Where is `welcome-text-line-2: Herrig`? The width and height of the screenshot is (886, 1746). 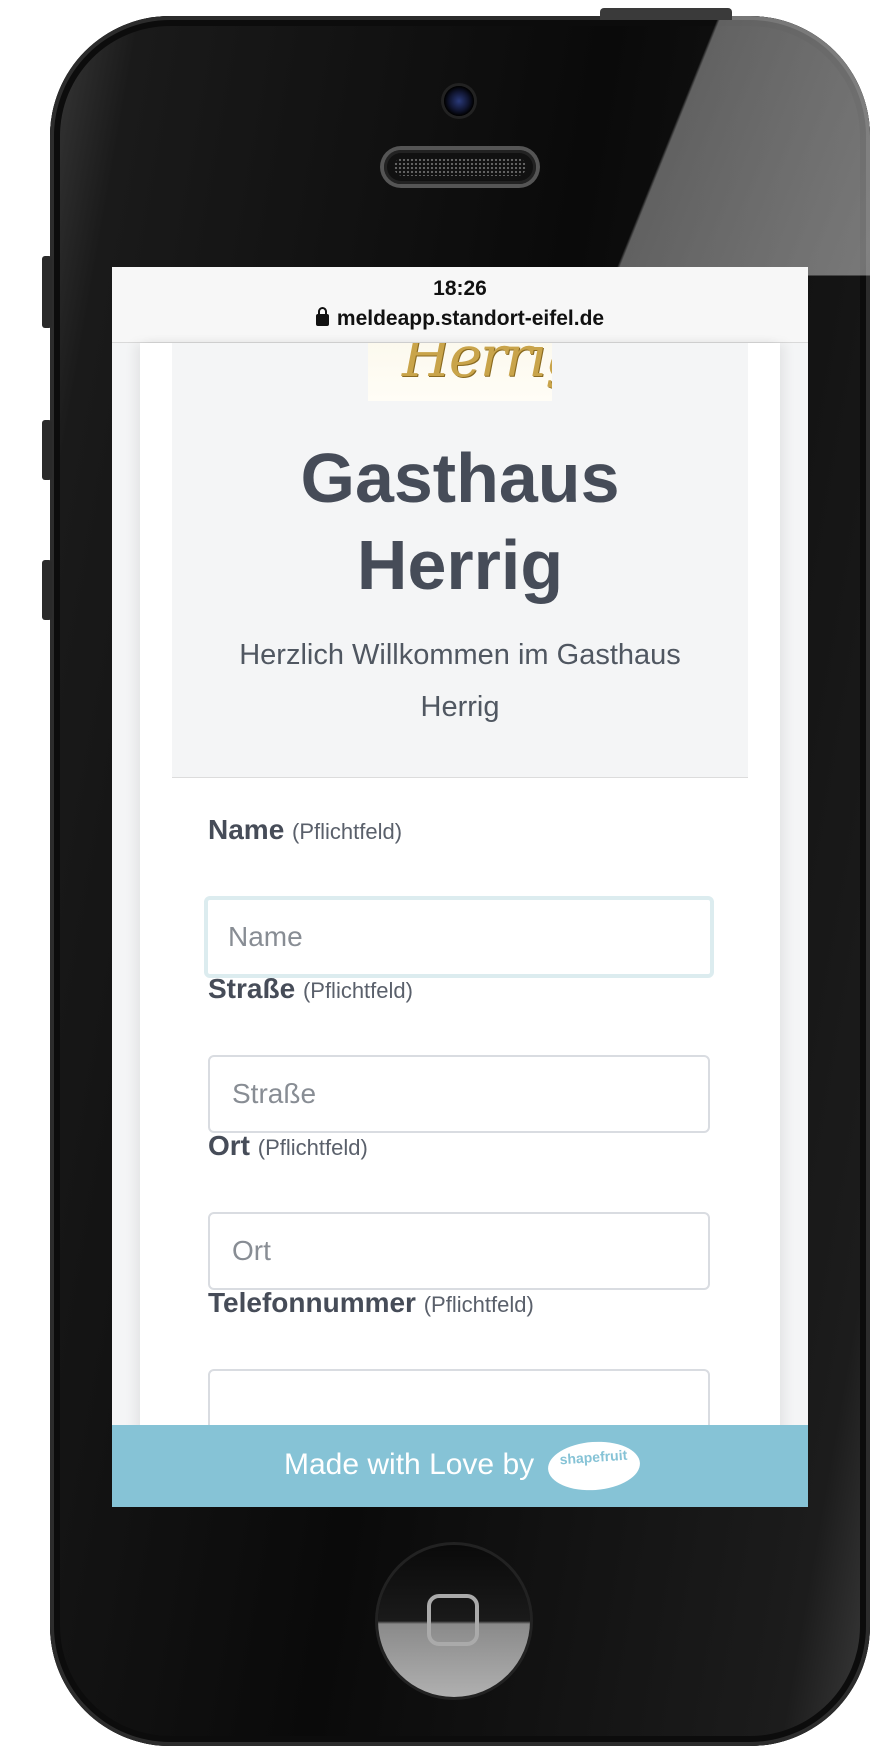 welcome-text-line-2: Herrig is located at coordinates (460, 707).